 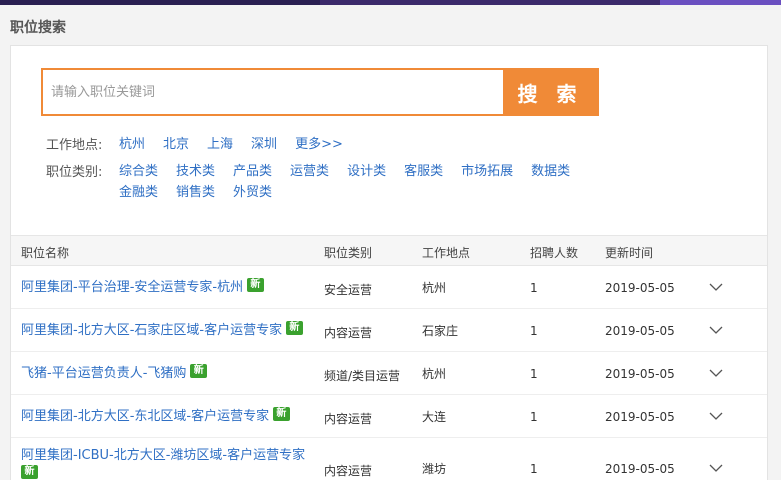 I want to click on category-option-general: 综合类, so click(x=138, y=171).